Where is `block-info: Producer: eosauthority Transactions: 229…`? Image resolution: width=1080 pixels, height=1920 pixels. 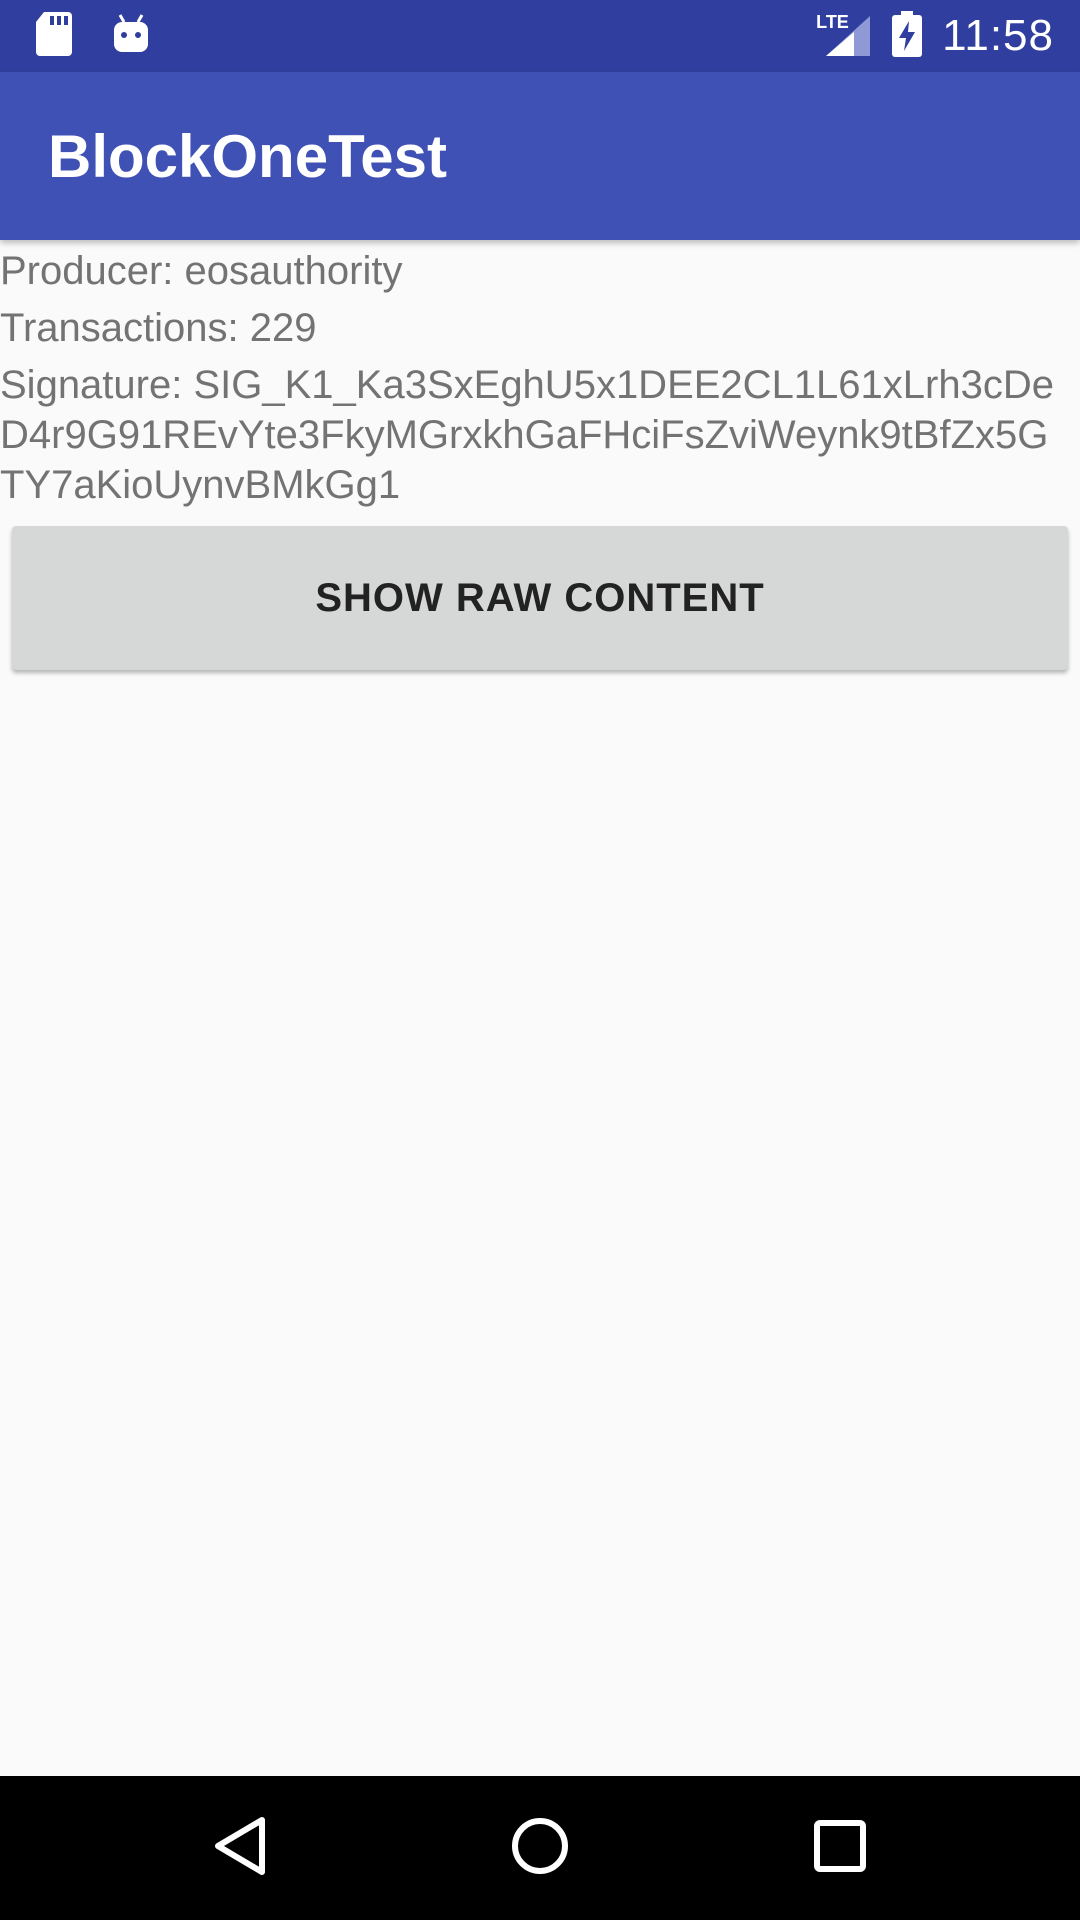
block-info: Producer: eosauthority Transactions: 229… is located at coordinates (540, 375).